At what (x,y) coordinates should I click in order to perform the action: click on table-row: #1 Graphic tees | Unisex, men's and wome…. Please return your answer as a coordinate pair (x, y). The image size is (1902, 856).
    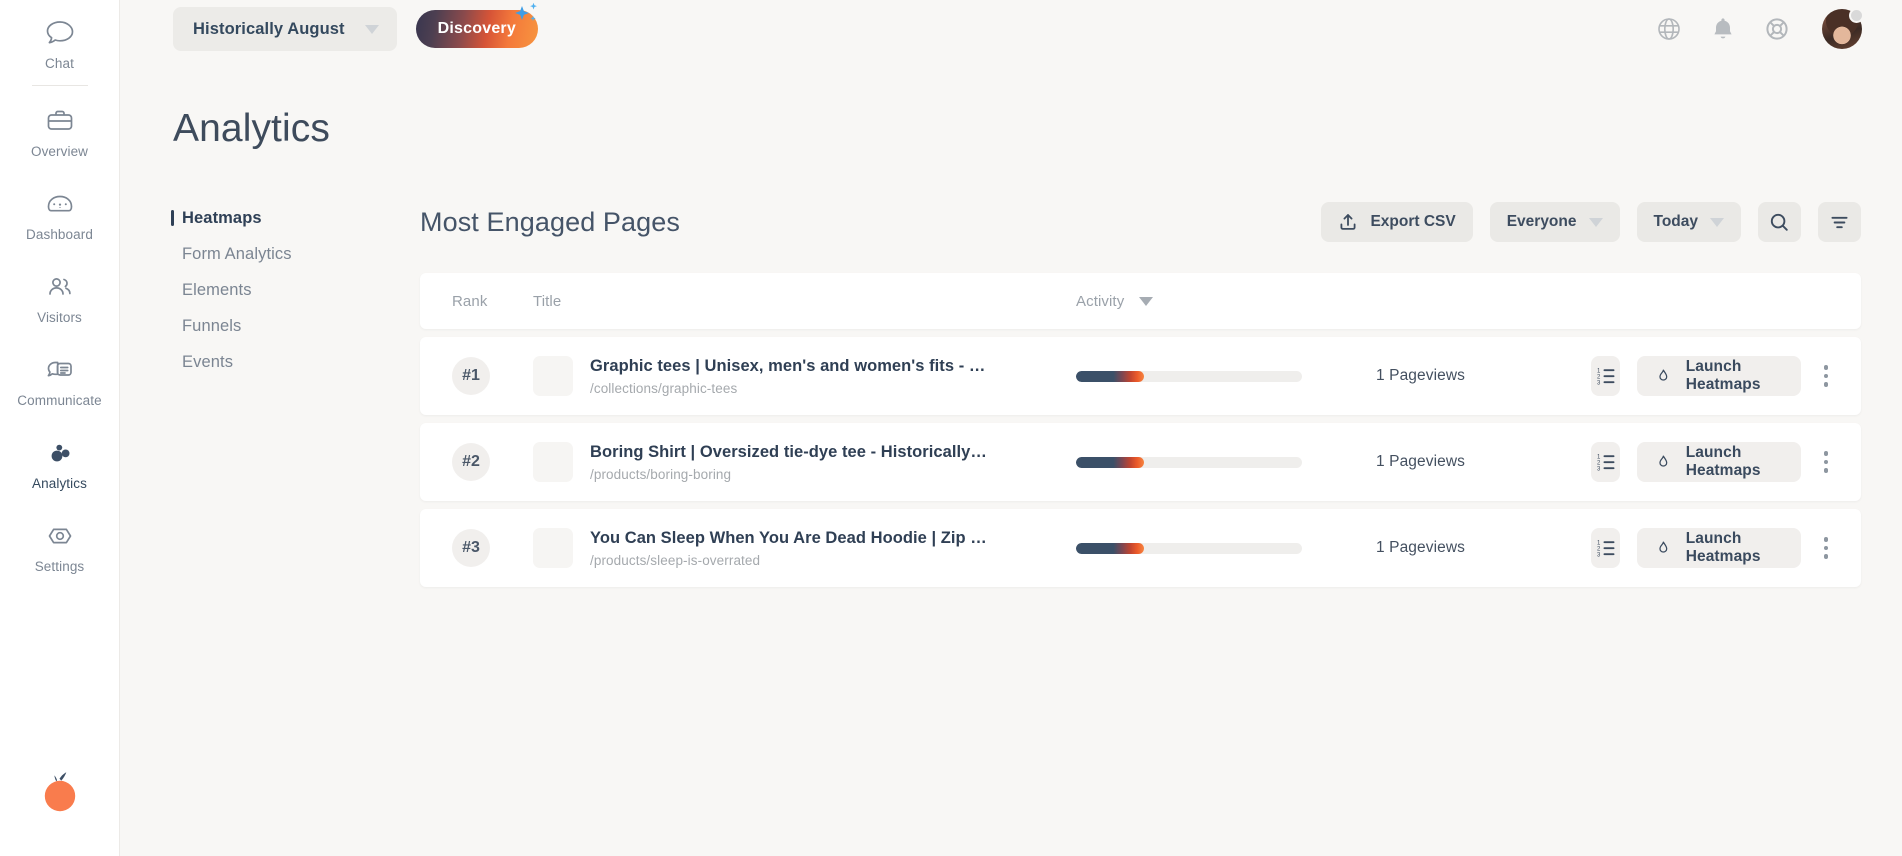
    Looking at the image, I should click on (1140, 376).